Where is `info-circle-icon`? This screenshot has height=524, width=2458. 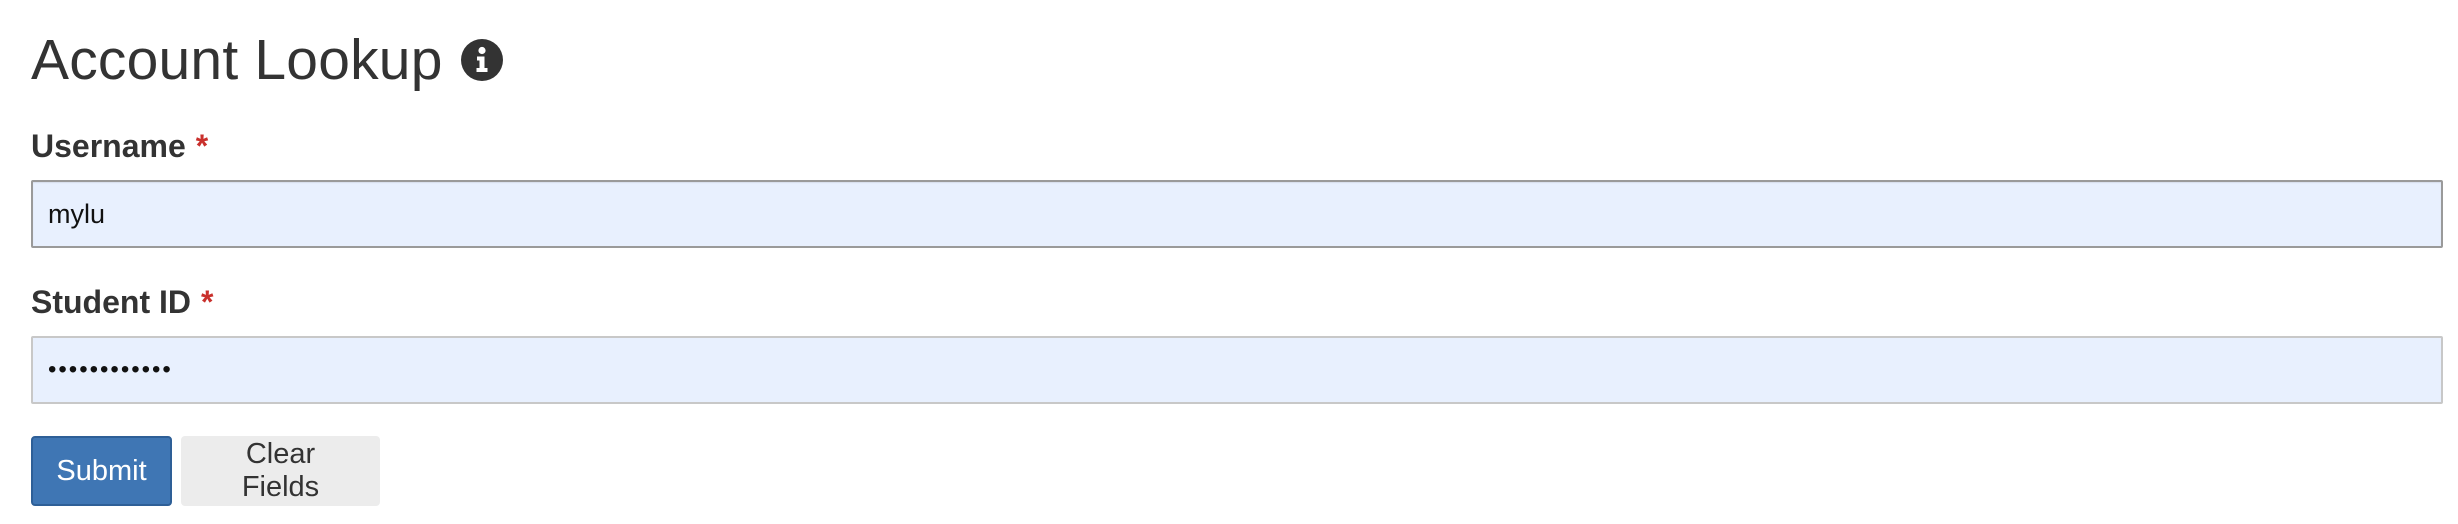
info-circle-icon is located at coordinates (481, 60).